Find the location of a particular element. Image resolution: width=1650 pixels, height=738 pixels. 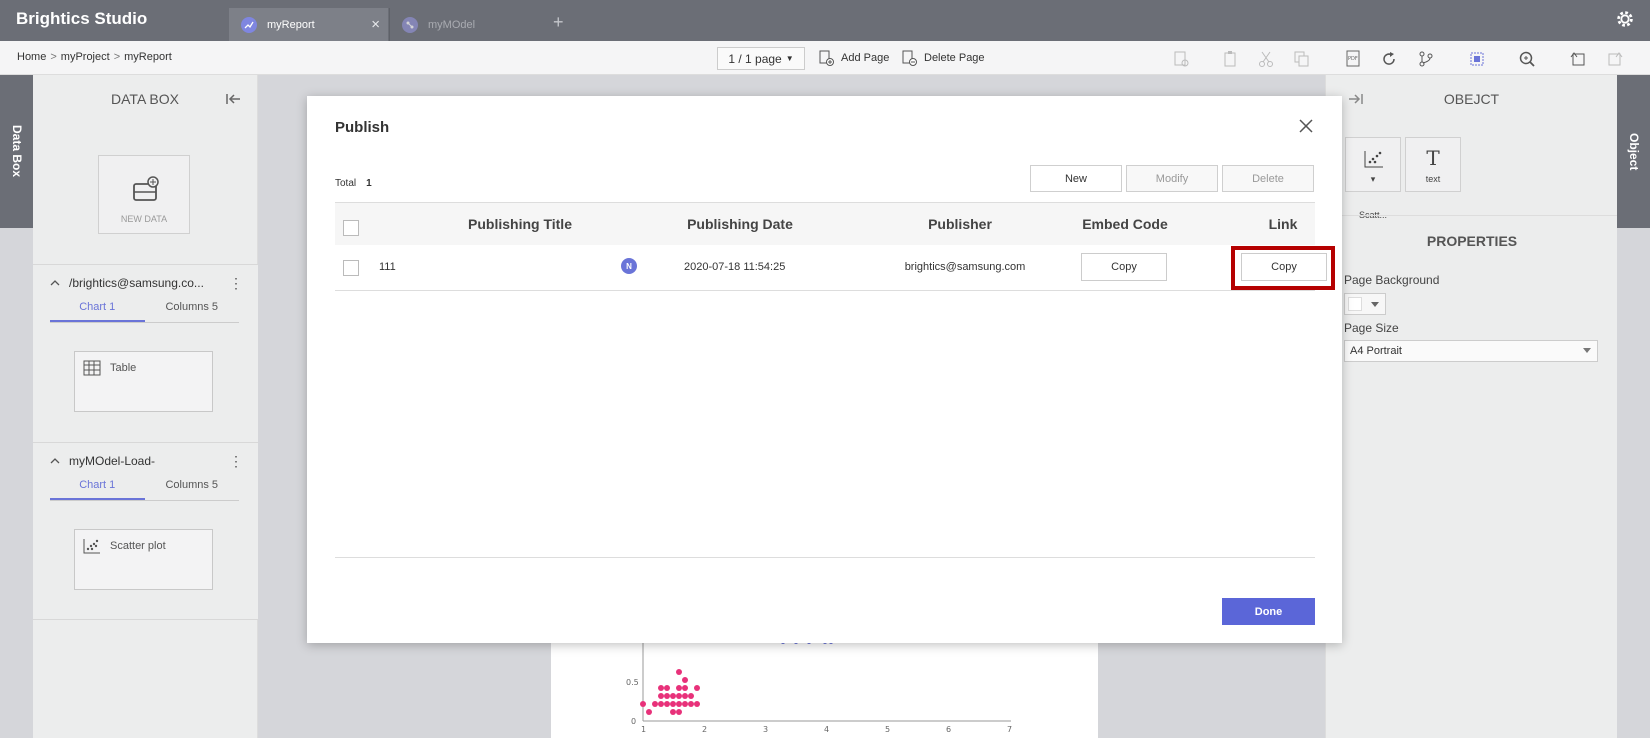

new-data-label: NEW DATA is located at coordinates (144, 219).